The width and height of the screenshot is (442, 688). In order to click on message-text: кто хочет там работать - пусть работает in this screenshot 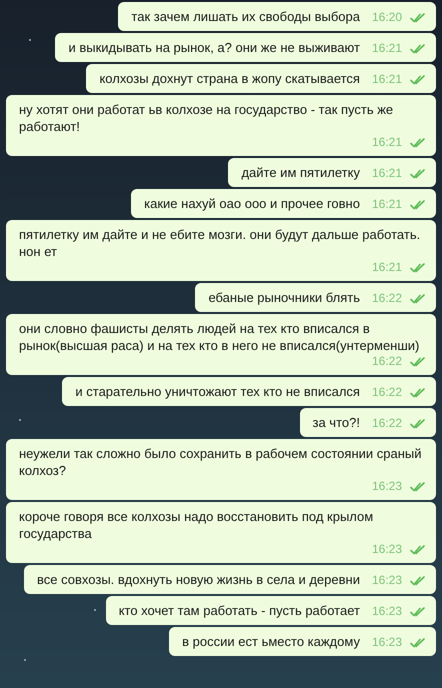, I will do `click(239, 610)`.